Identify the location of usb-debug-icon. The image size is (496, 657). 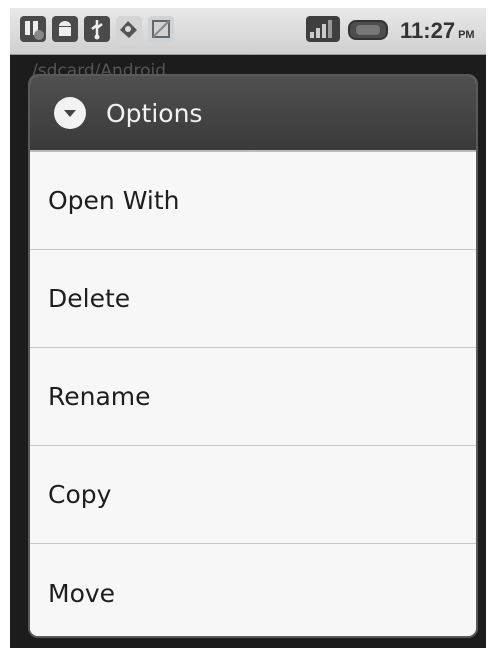
(33, 29).